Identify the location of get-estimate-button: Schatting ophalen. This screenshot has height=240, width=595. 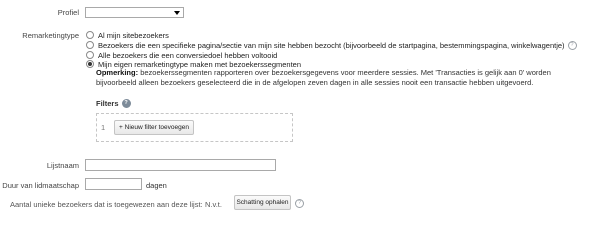
(262, 202).